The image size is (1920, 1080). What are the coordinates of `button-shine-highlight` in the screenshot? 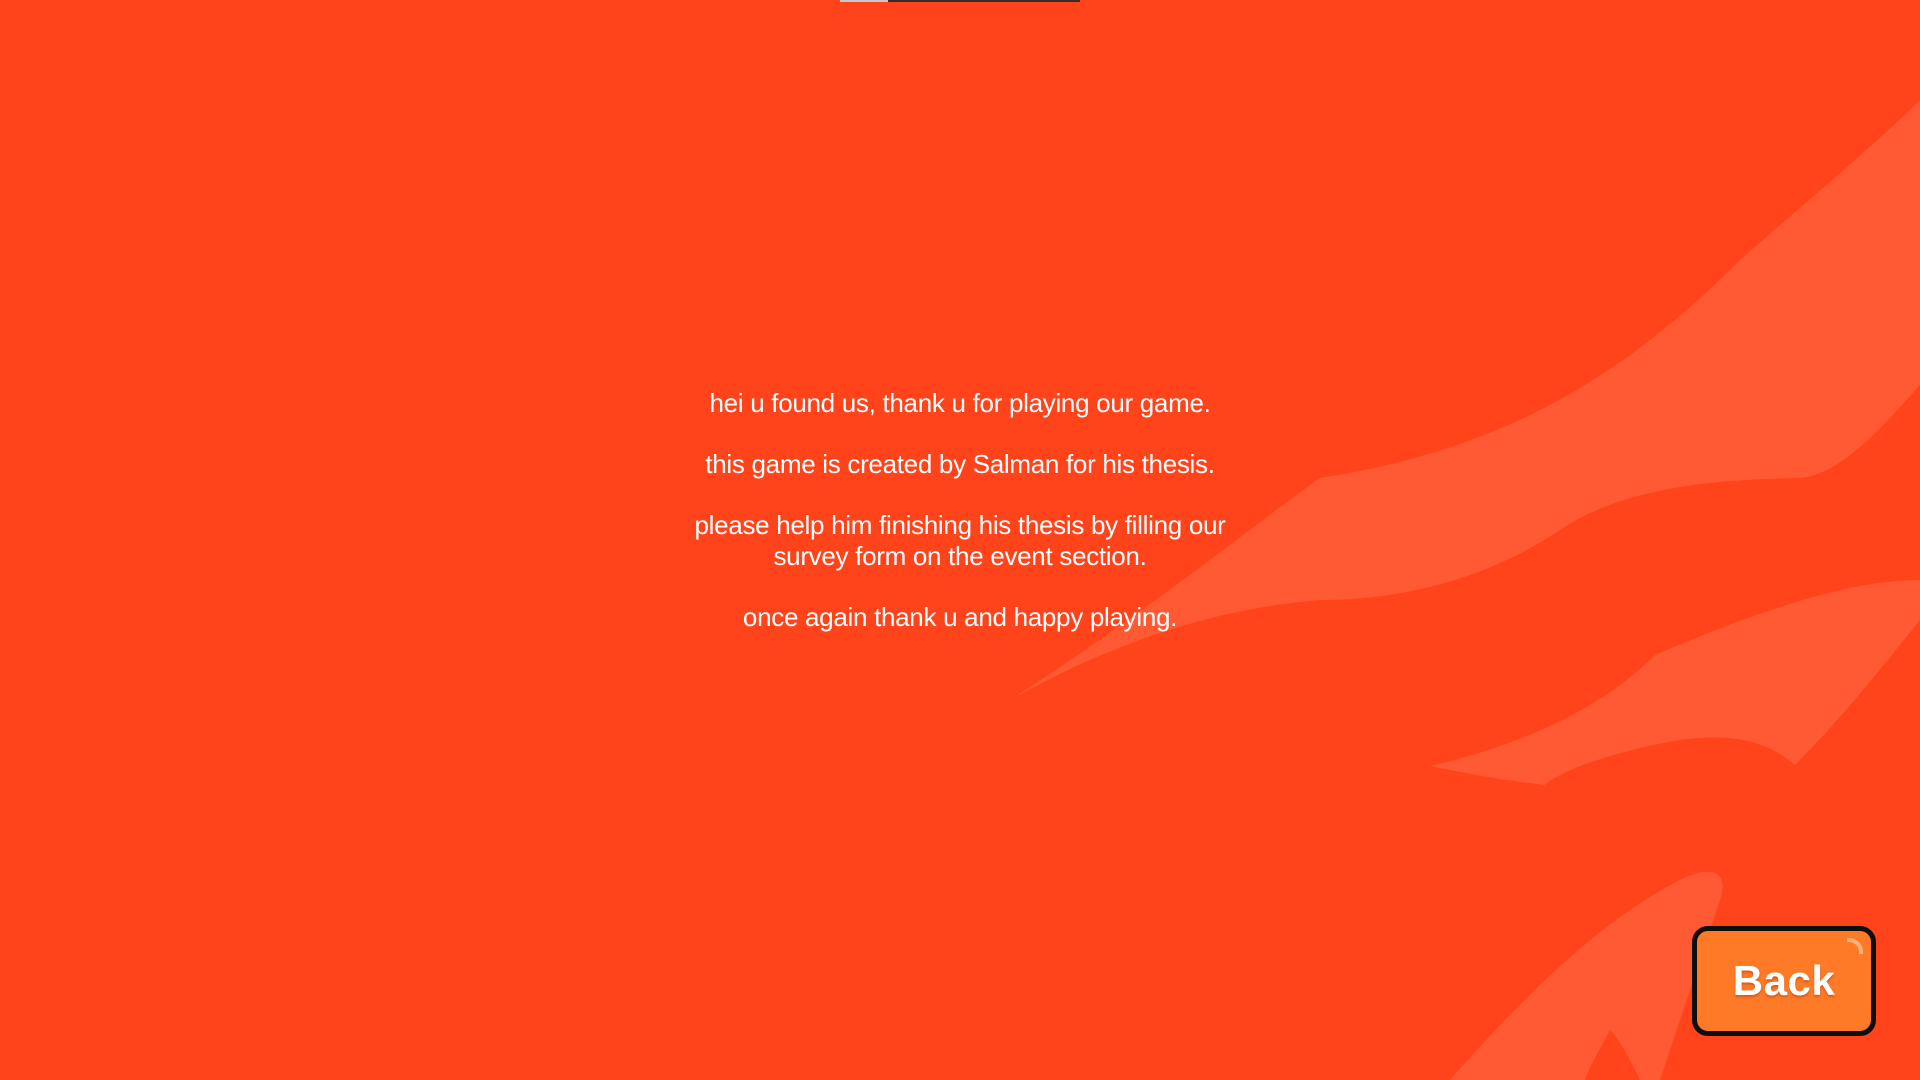 It's located at (1855, 946).